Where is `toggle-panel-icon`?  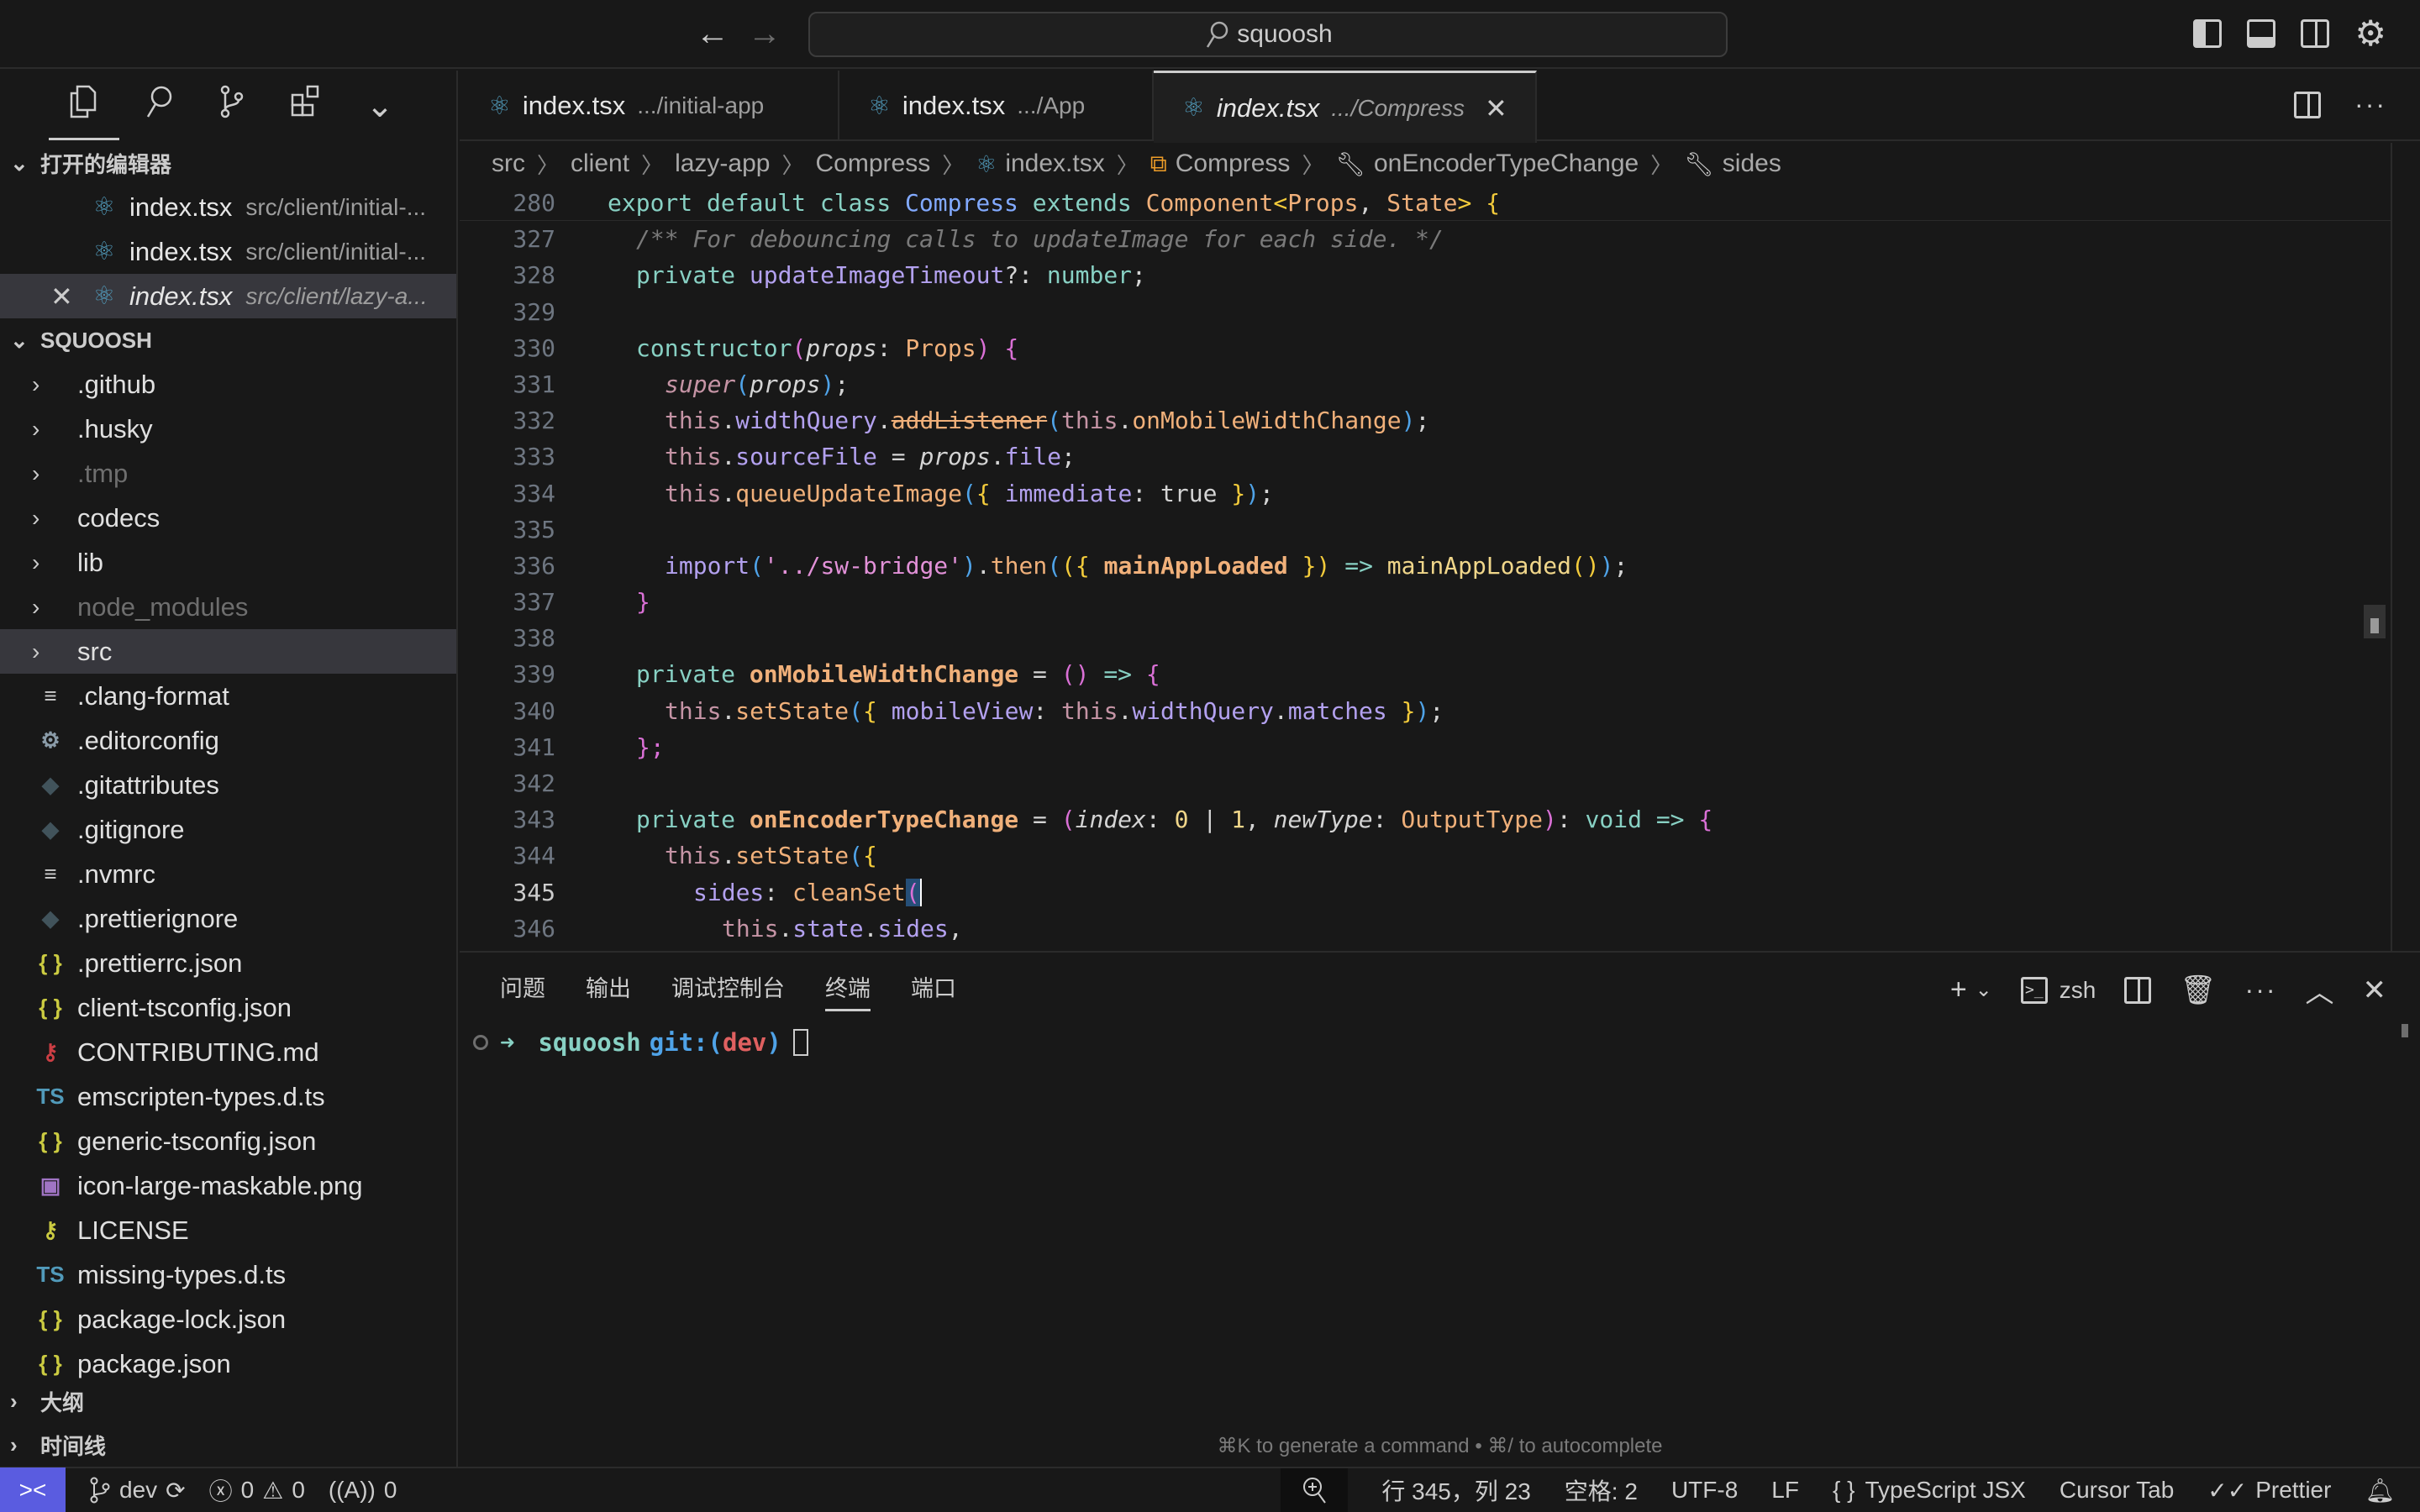
toggle-panel-icon is located at coordinates (2262, 33).